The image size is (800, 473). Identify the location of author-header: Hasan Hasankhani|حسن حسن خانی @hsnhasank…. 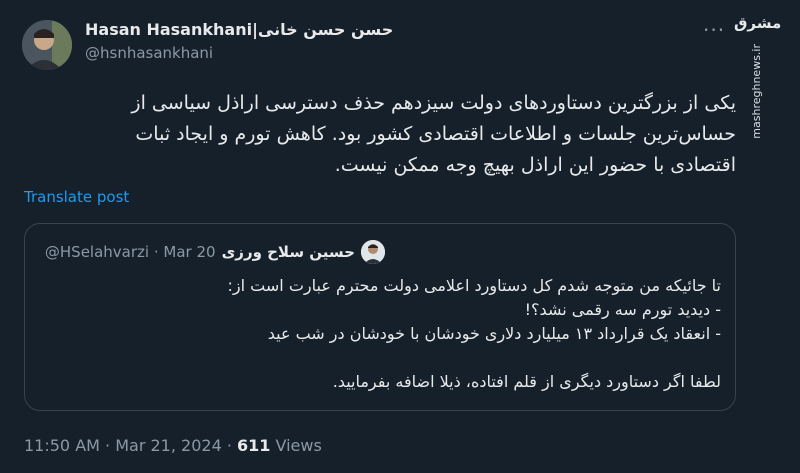
(239, 41).